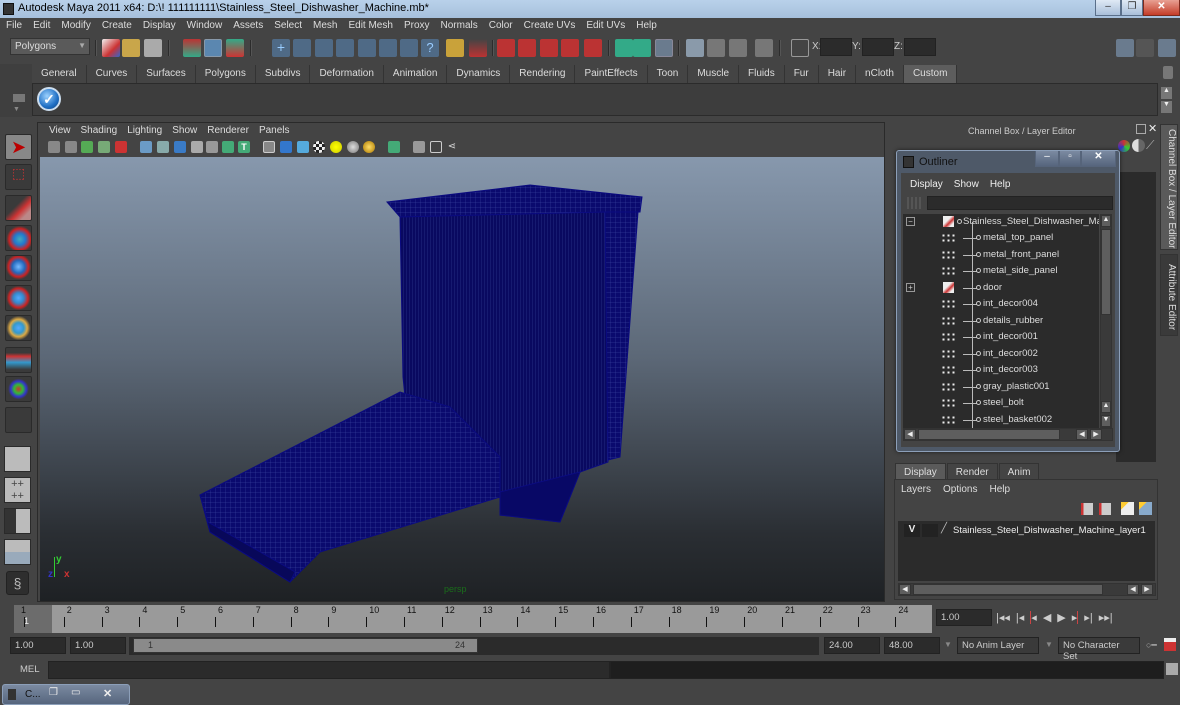  What do you see at coordinates (146, 147) in the screenshot?
I see `grid-toggle-icon` at bounding box center [146, 147].